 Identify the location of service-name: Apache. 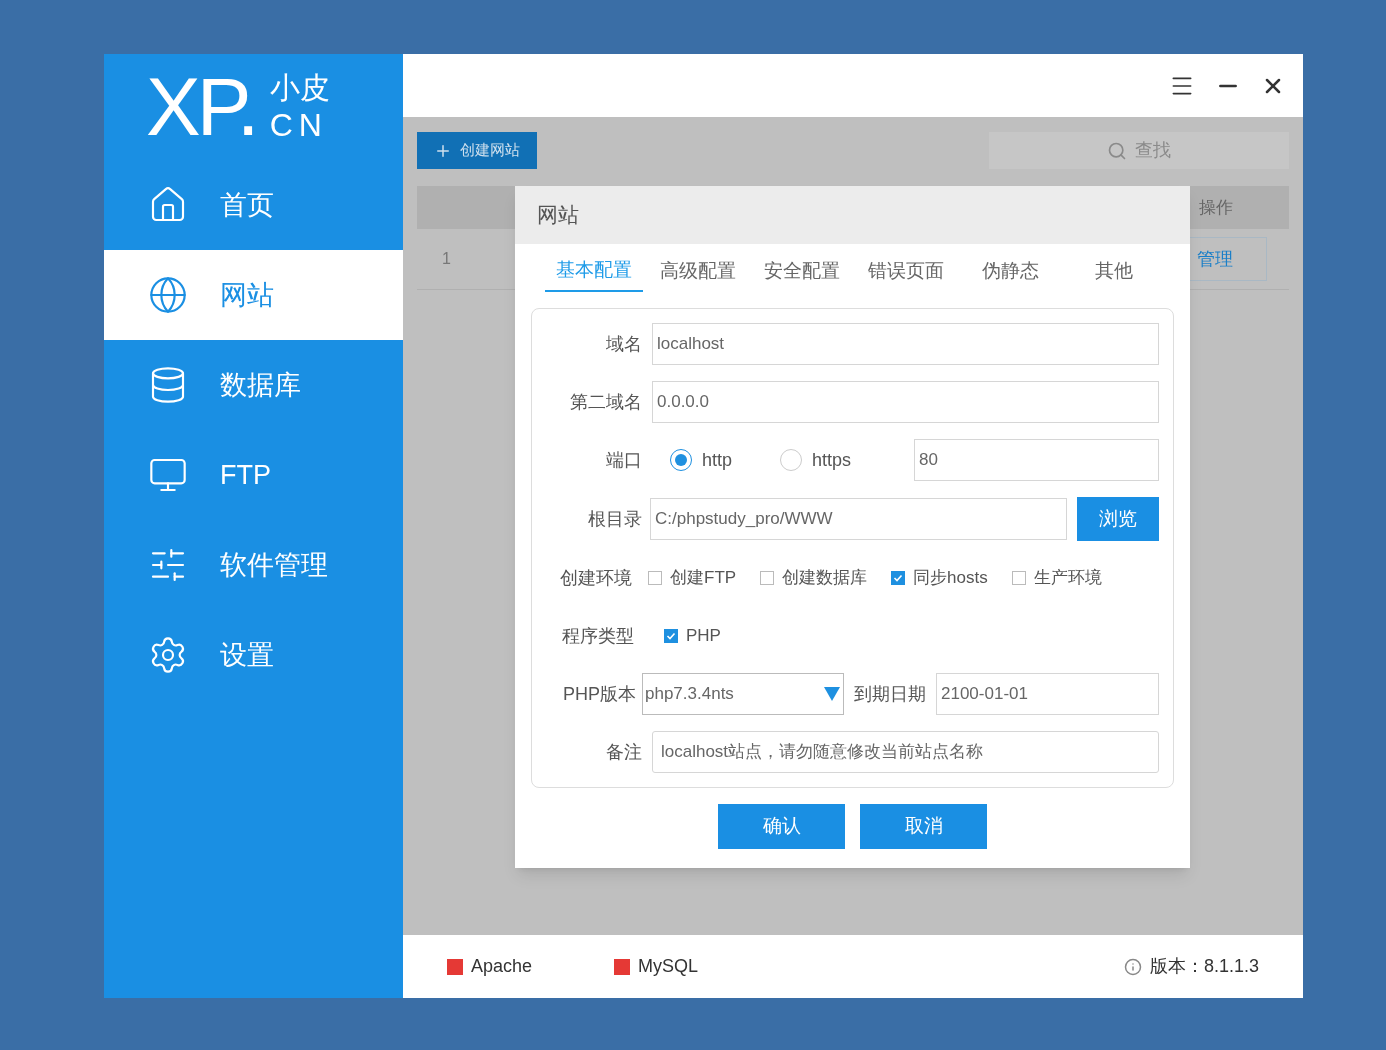
(502, 966).